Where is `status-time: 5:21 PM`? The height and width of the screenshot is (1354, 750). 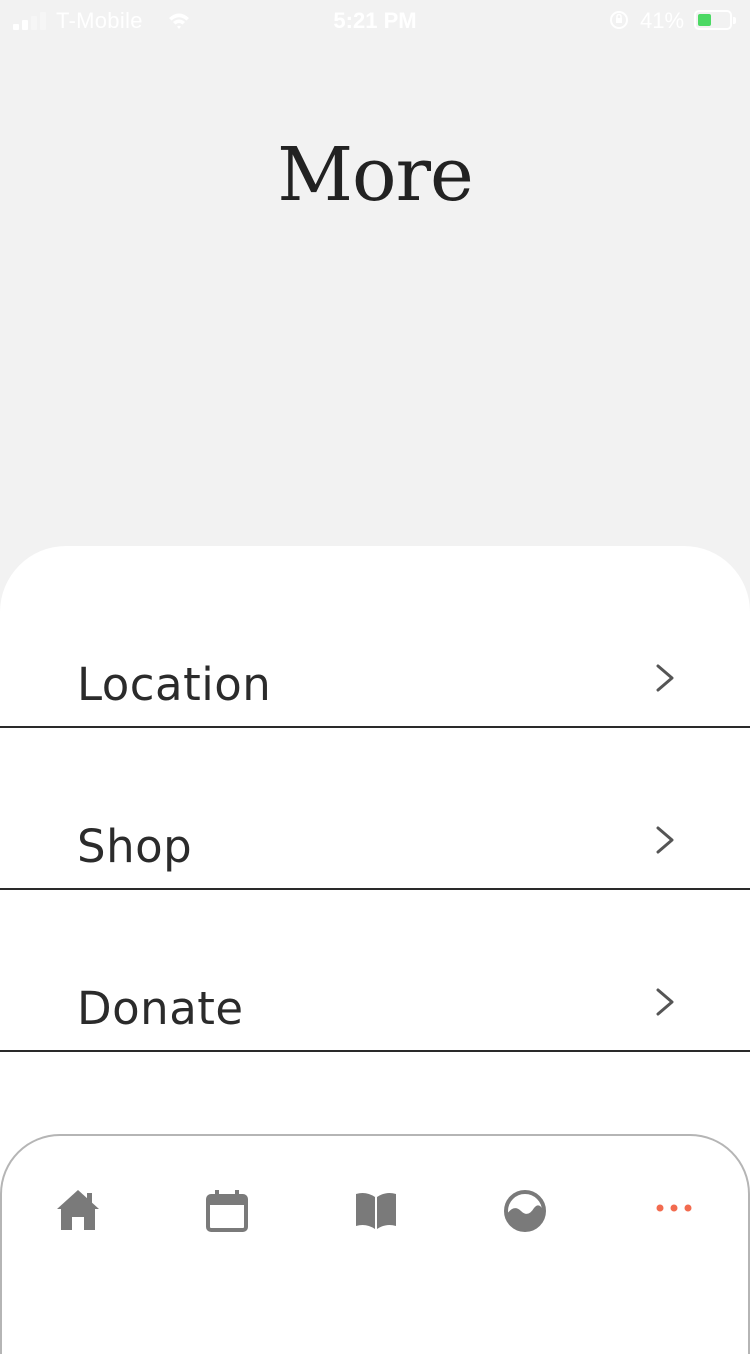 status-time: 5:21 PM is located at coordinates (375, 20).